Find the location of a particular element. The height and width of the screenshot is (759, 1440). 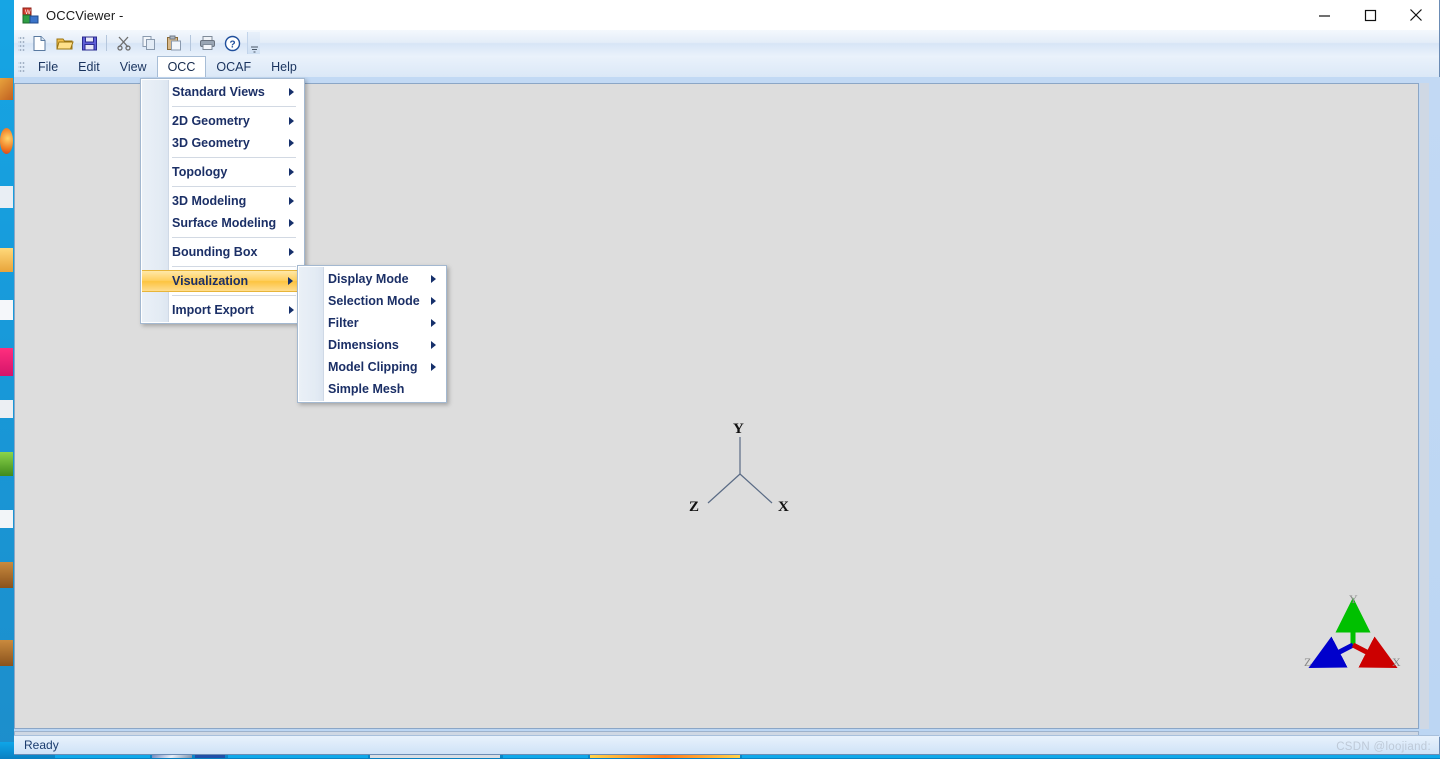

question-mark-icon: ? is located at coordinates (232, 43).